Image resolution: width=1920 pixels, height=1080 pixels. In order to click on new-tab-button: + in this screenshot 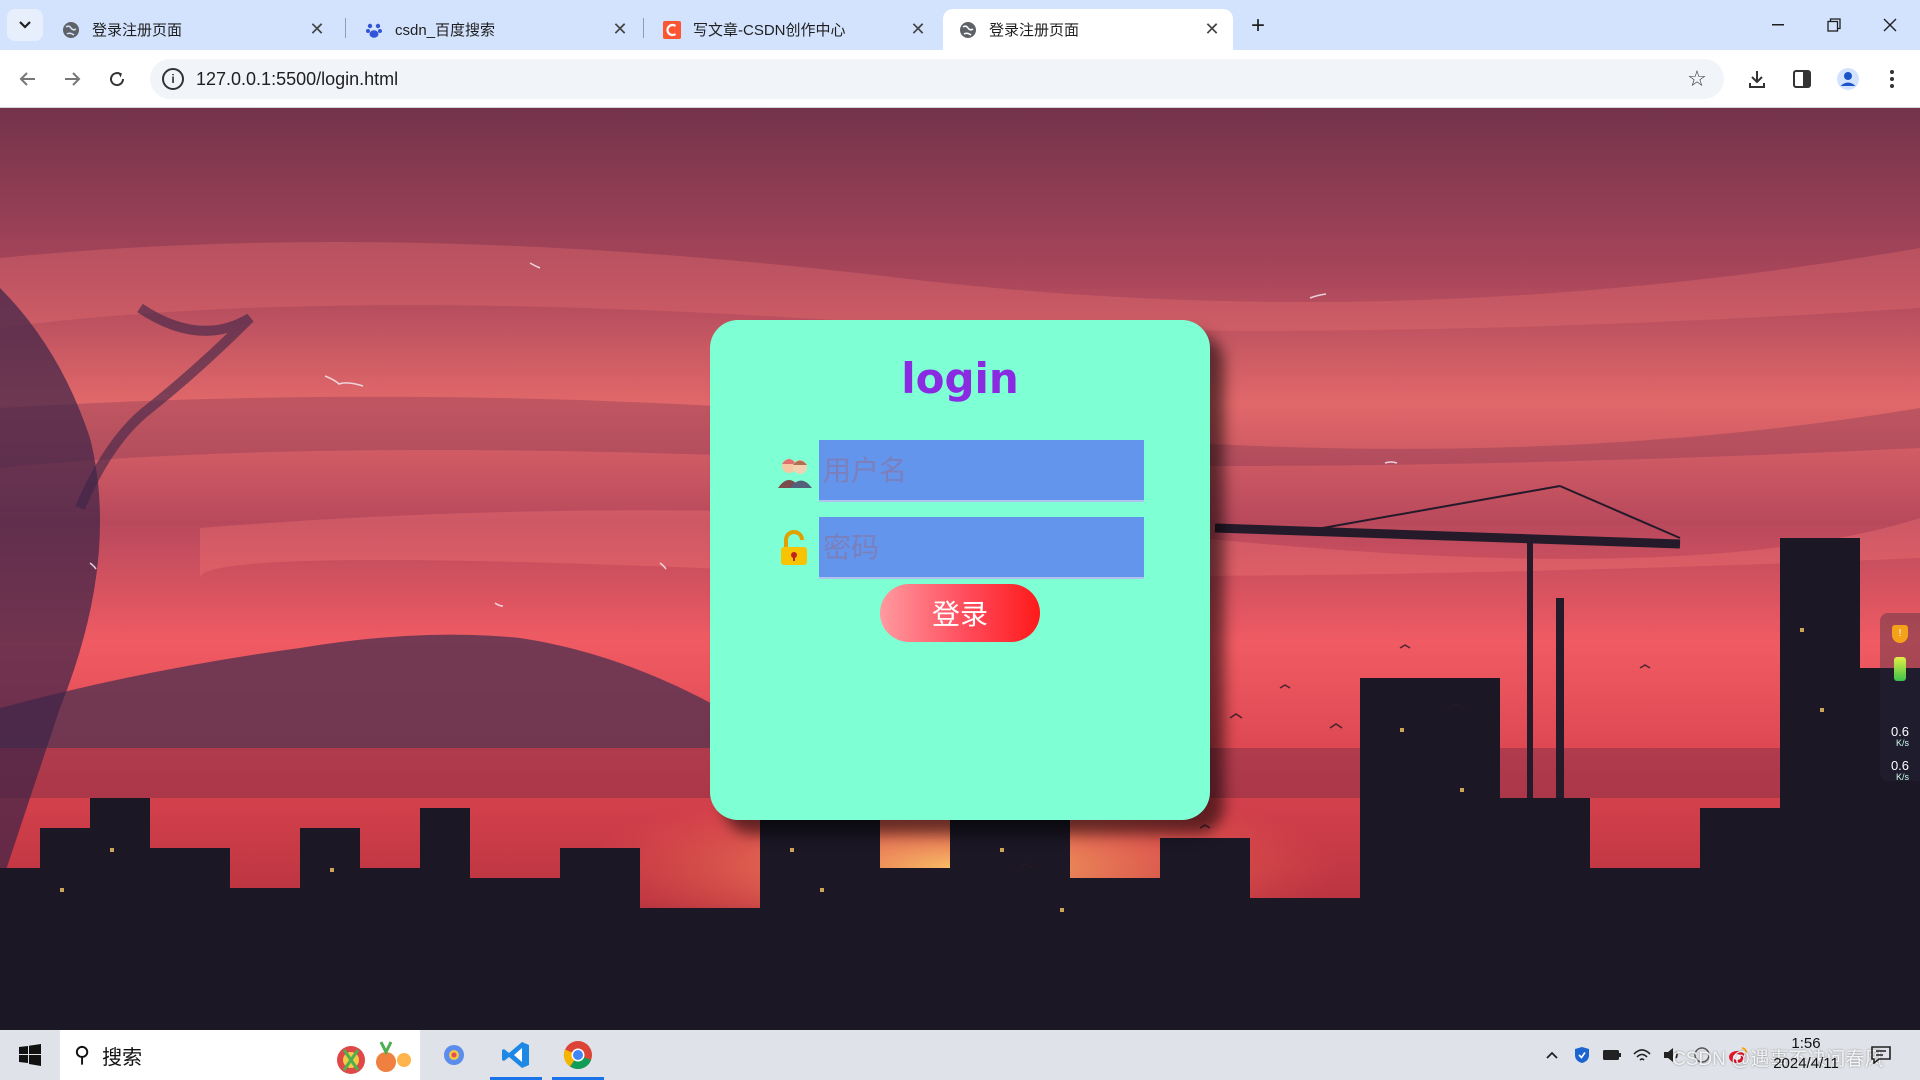, I will do `click(1258, 26)`.